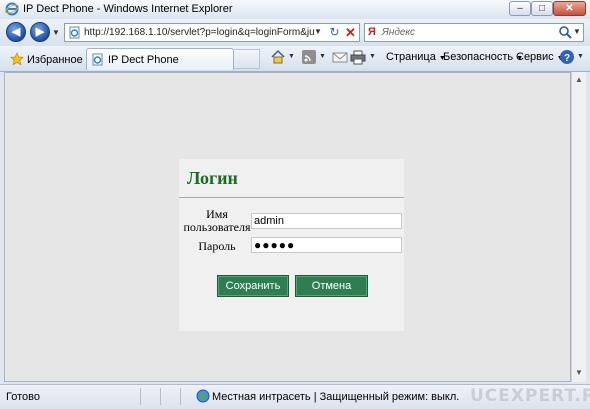 The image size is (590, 409). I want to click on ie-logo-icon, so click(12, 9).